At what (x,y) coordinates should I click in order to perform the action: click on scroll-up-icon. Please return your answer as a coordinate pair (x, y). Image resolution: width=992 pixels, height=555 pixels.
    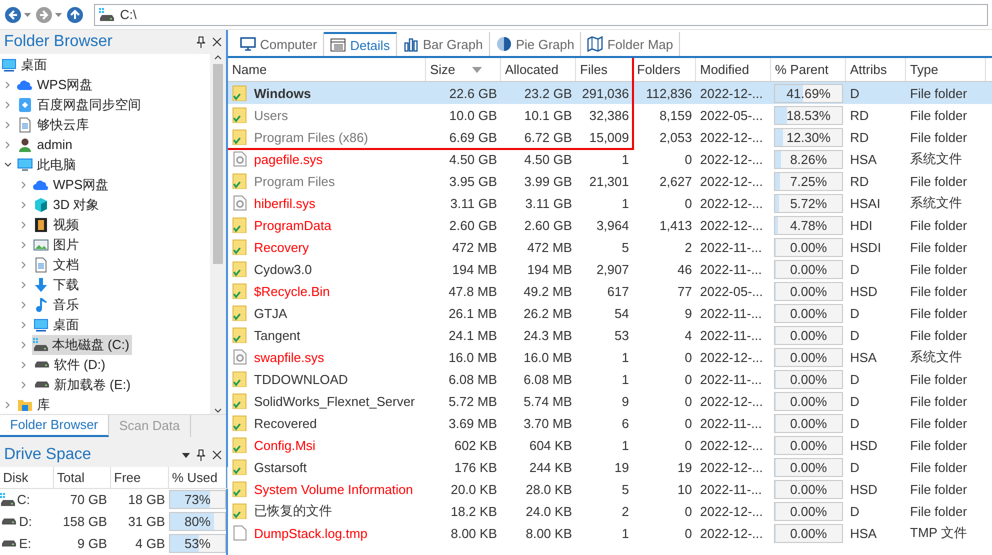
    Looking at the image, I should click on (218, 57).